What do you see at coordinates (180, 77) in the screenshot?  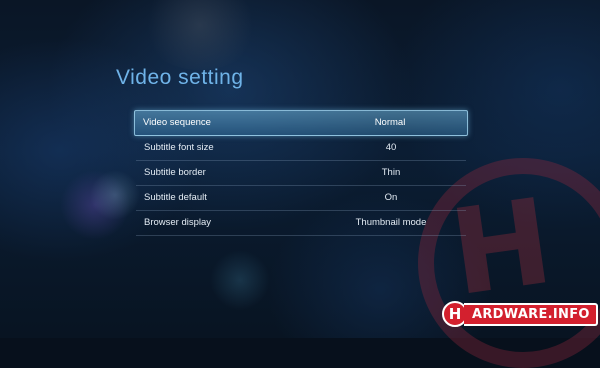 I see `page-title: Video setting` at bounding box center [180, 77].